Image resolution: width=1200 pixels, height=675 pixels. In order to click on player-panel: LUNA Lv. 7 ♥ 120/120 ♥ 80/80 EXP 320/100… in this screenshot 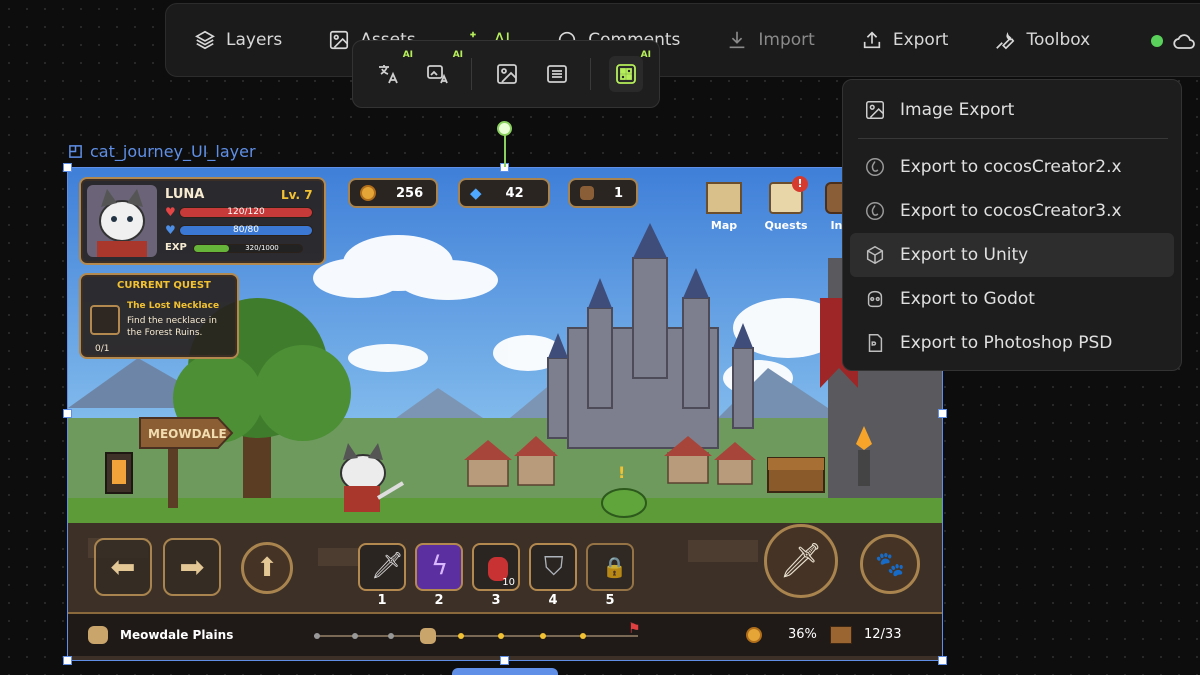, I will do `click(202, 221)`.